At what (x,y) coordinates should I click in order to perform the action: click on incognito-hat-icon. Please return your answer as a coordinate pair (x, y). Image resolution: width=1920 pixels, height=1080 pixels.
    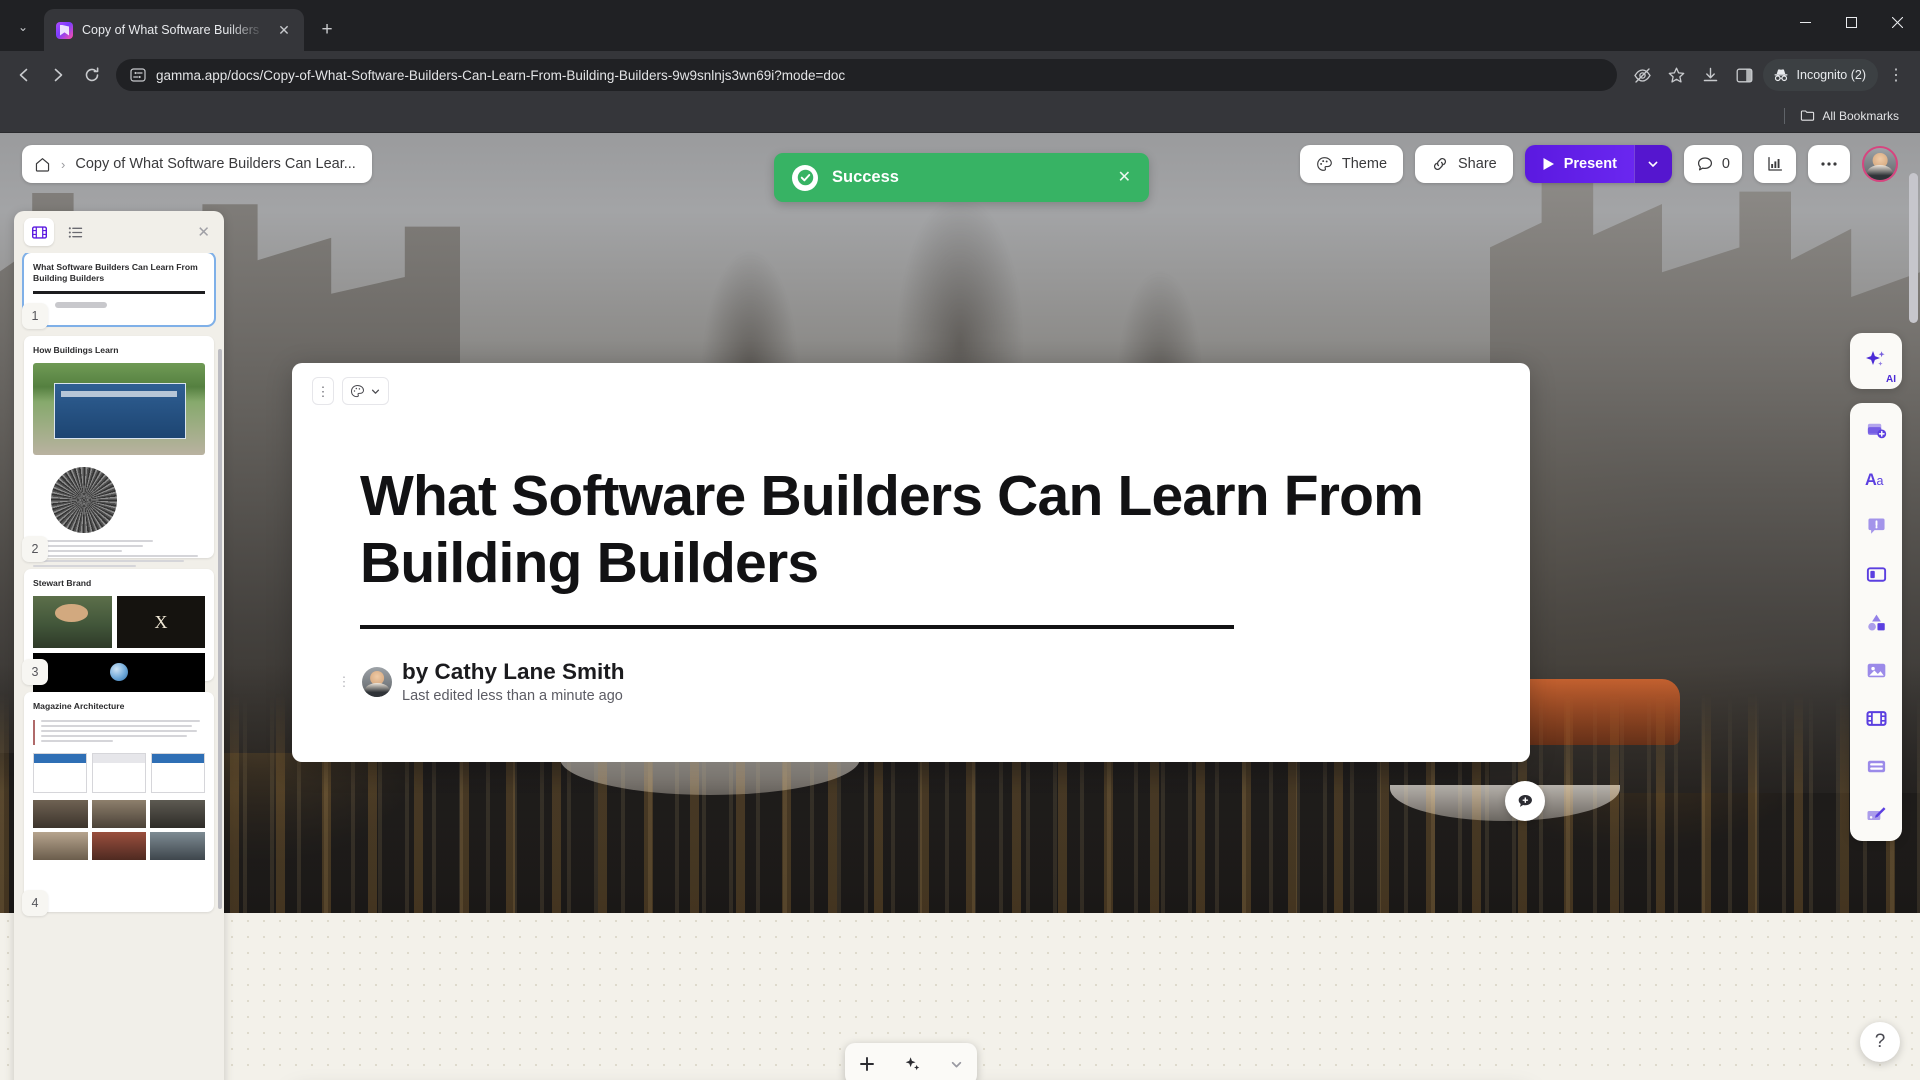
    Looking at the image, I should click on (1781, 75).